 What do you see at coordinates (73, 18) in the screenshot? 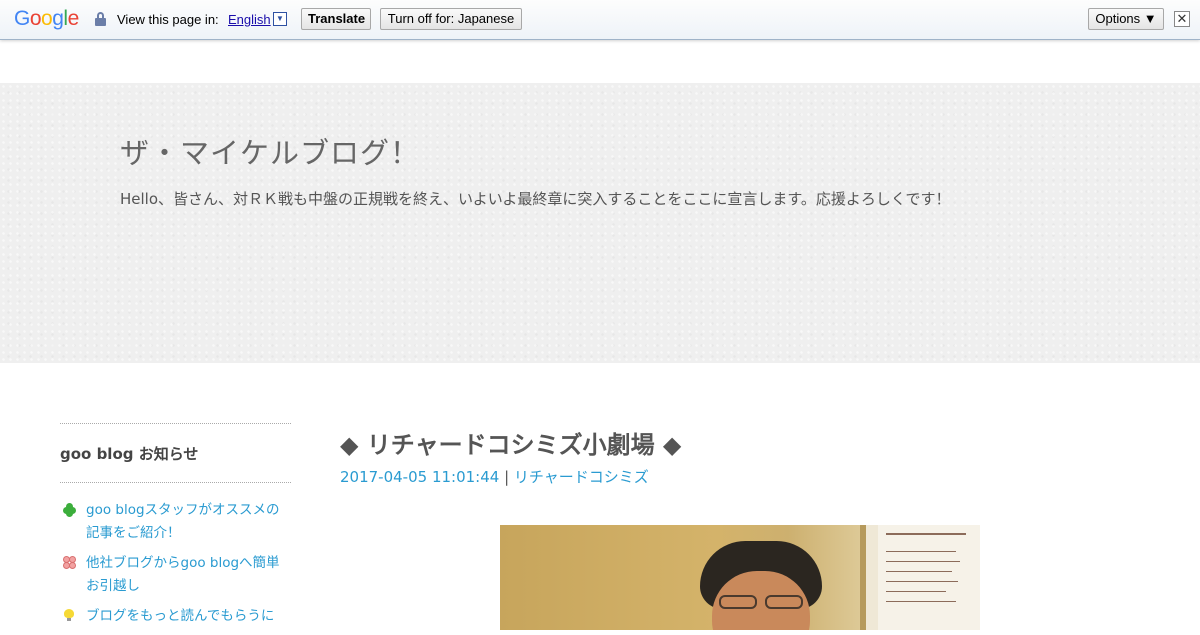
I see `logo-letter: e` at bounding box center [73, 18].